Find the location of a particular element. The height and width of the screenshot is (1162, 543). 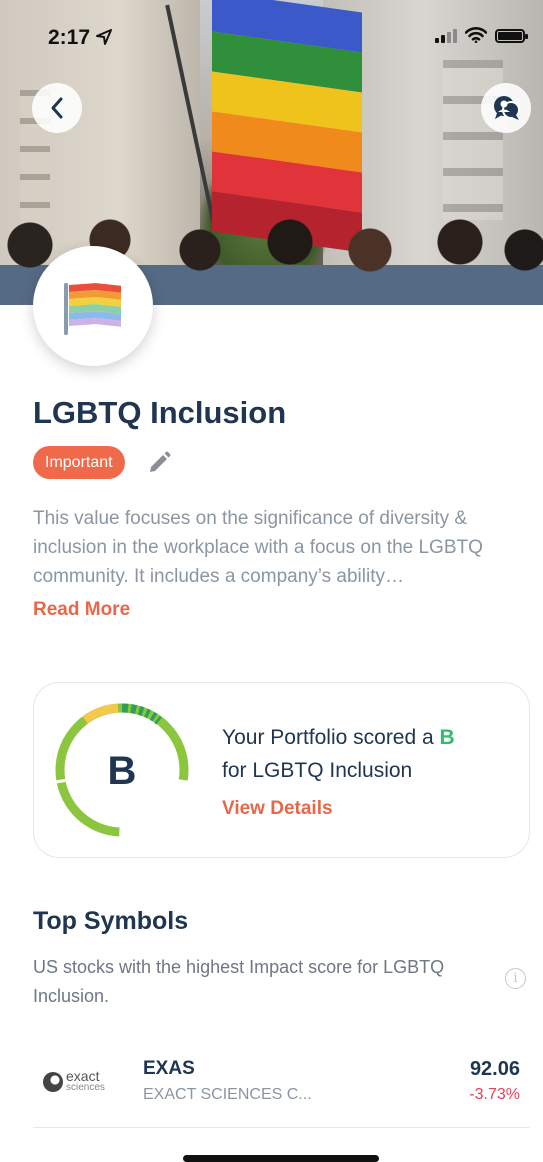

back-arrow-icon is located at coordinates (57, 108).